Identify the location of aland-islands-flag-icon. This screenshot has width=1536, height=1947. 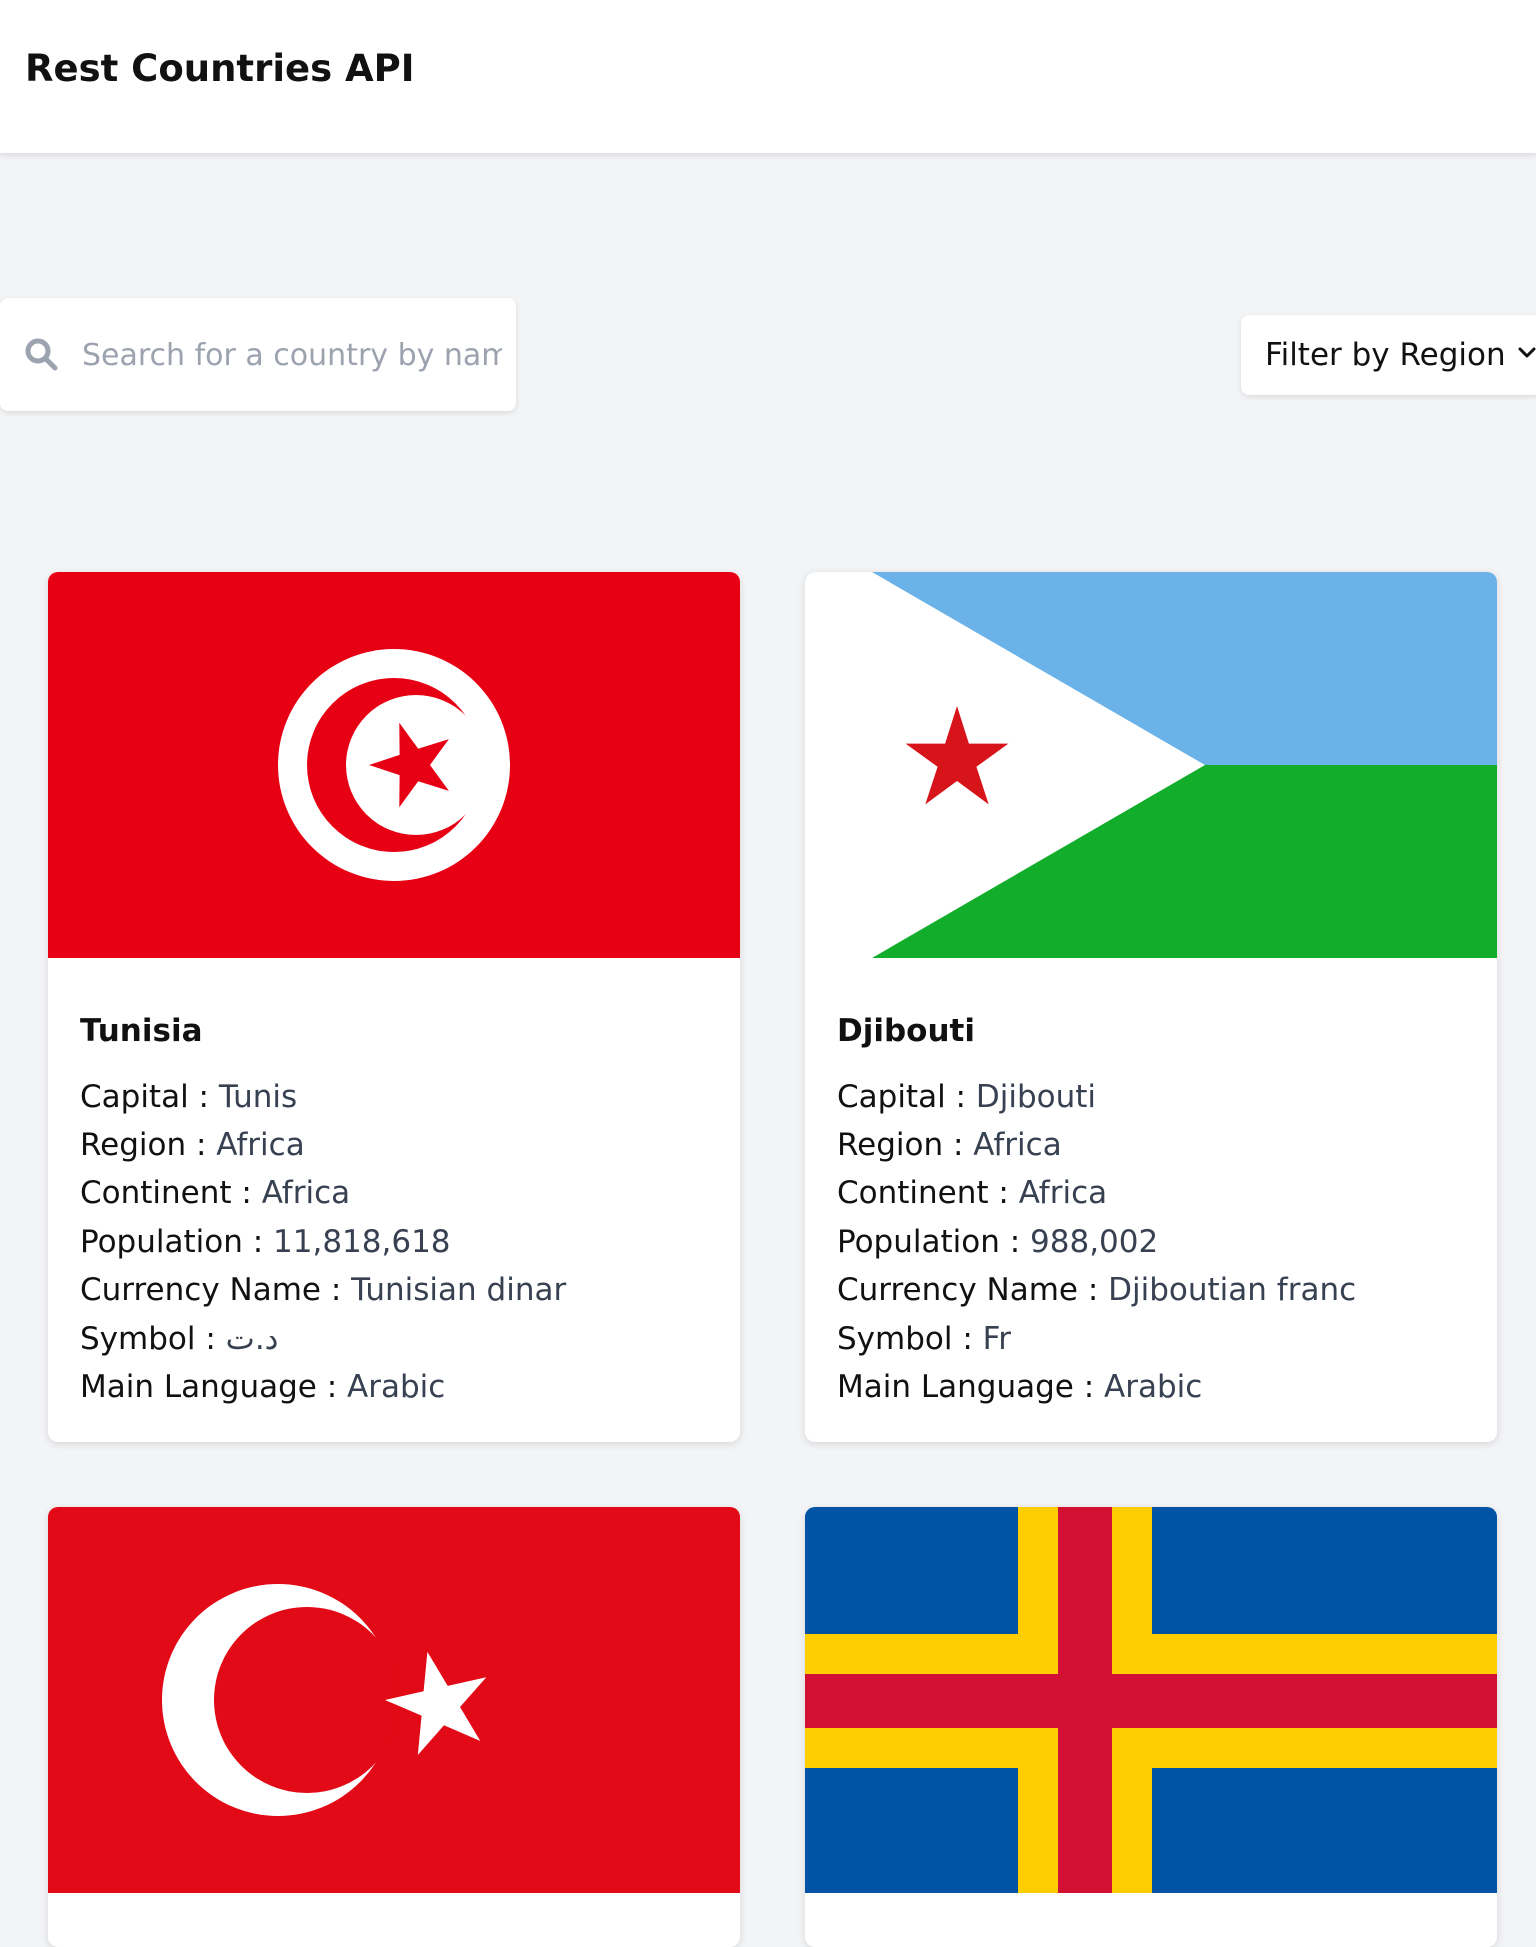
(1151, 1700).